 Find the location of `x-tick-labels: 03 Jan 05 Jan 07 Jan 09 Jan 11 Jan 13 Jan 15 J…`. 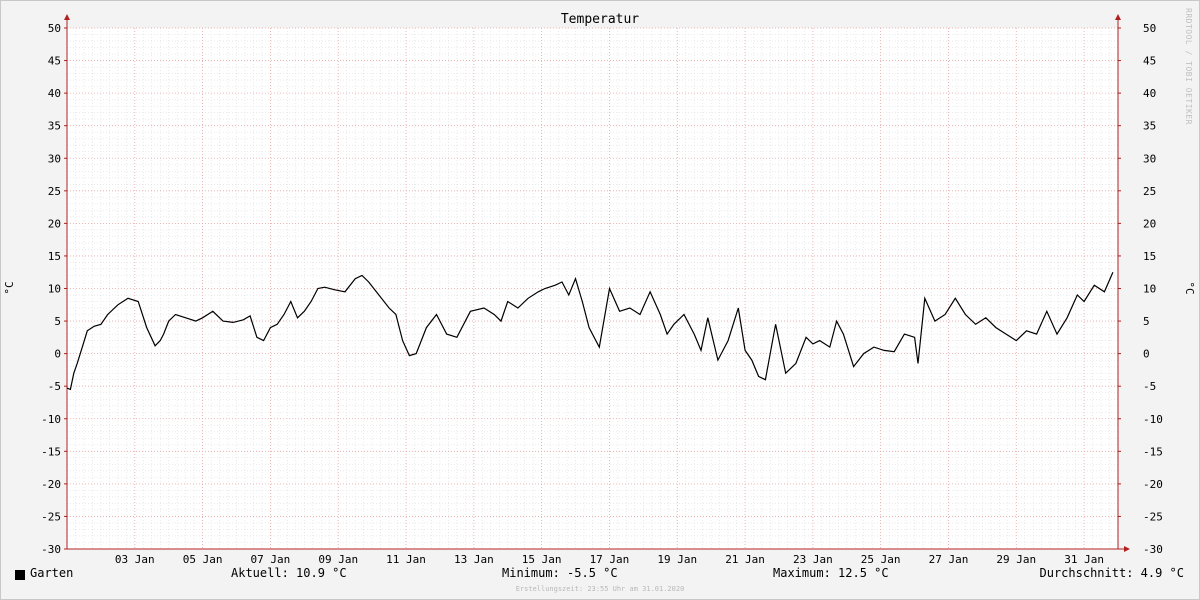

x-tick-labels: 03 Jan 05 Jan 07 Jan 09 Jan 11 Jan 13 Jan 15 J… is located at coordinates (609, 559).